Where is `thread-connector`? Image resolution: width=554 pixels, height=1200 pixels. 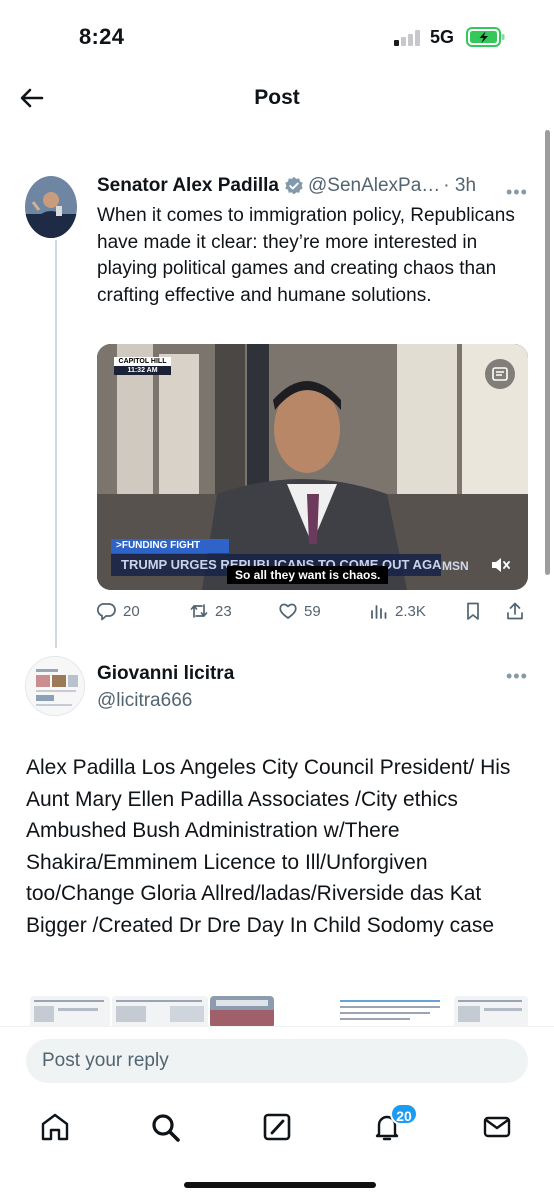 thread-connector is located at coordinates (56, 444).